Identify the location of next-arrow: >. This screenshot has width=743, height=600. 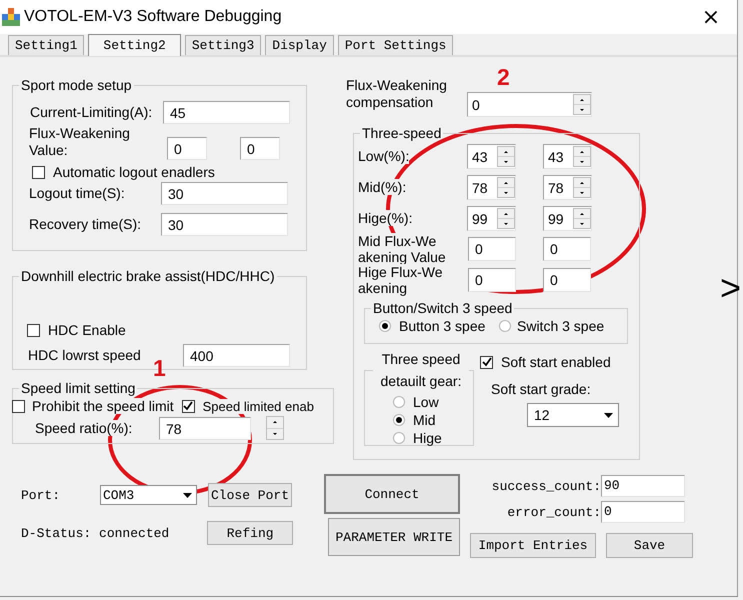
(731, 288).